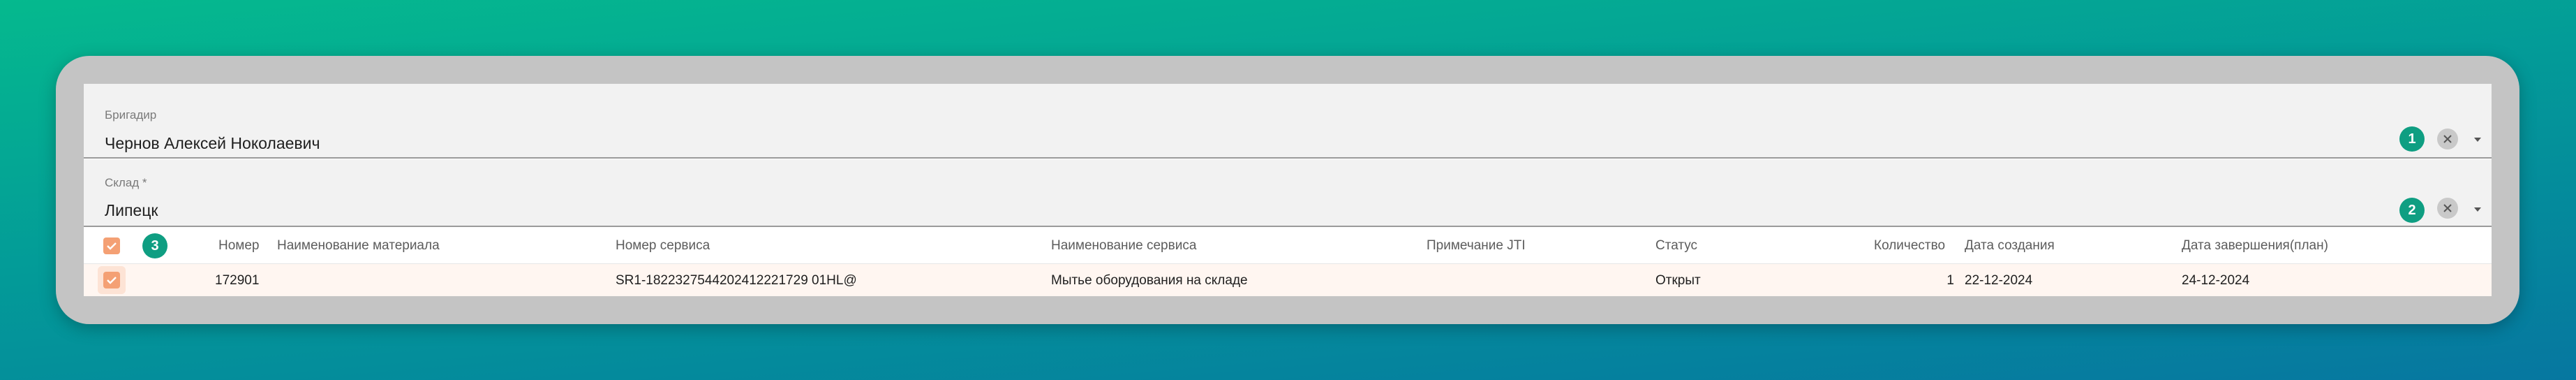  I want to click on warehouse-value: Липецк, so click(131, 210).